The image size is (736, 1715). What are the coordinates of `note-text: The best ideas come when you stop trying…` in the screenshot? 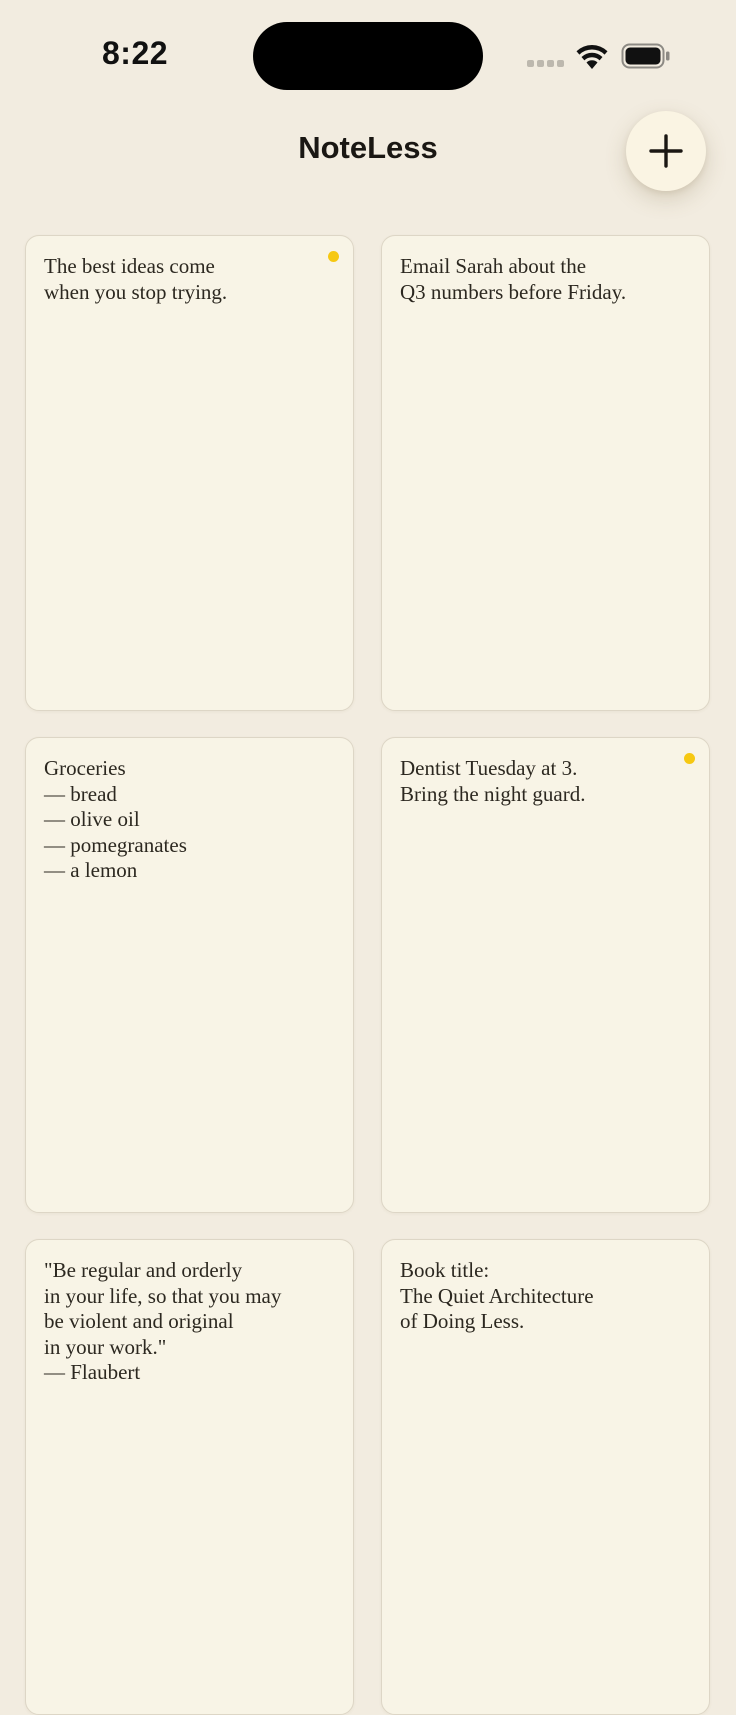 It's located at (136, 279).